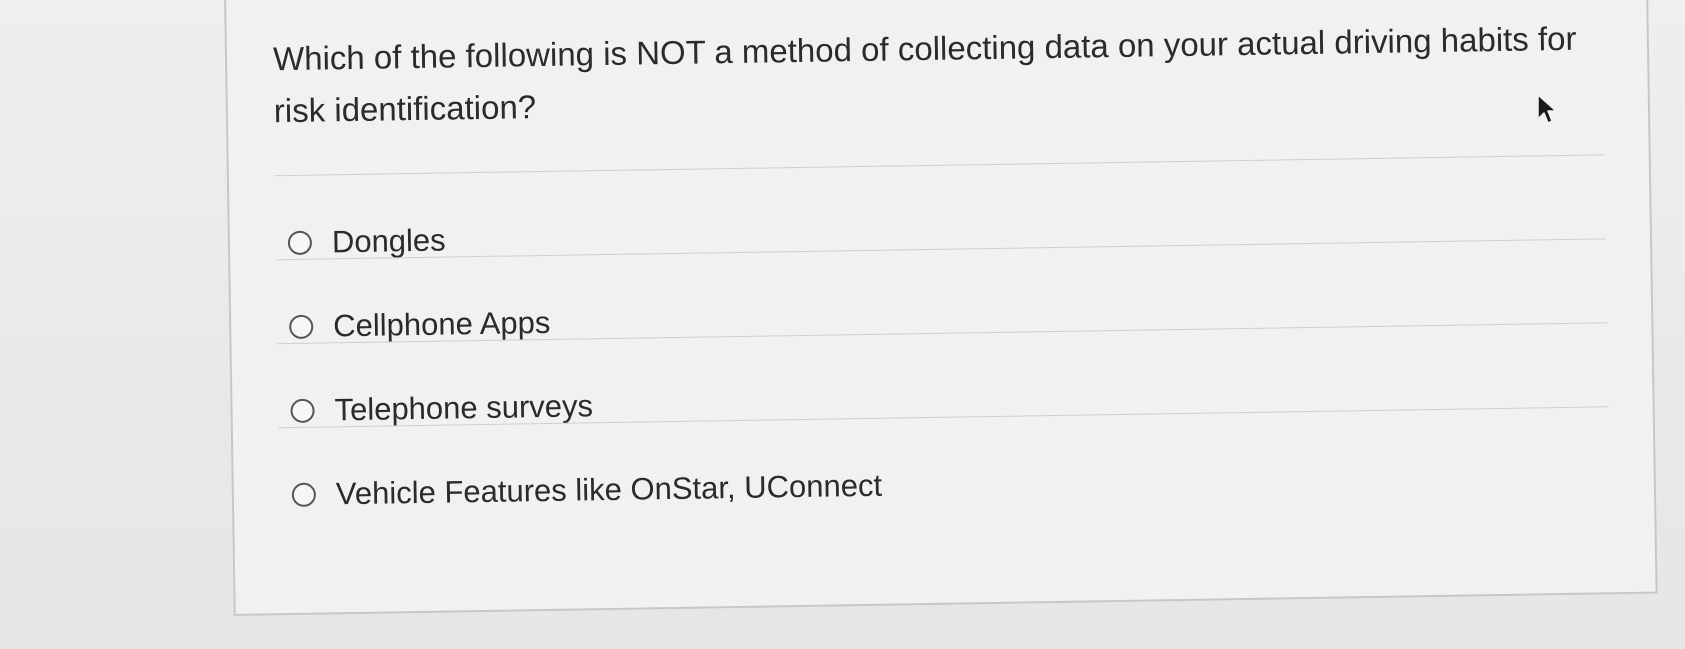 This screenshot has width=1685, height=649. I want to click on option-label: Cellphone Apps, so click(441, 324).